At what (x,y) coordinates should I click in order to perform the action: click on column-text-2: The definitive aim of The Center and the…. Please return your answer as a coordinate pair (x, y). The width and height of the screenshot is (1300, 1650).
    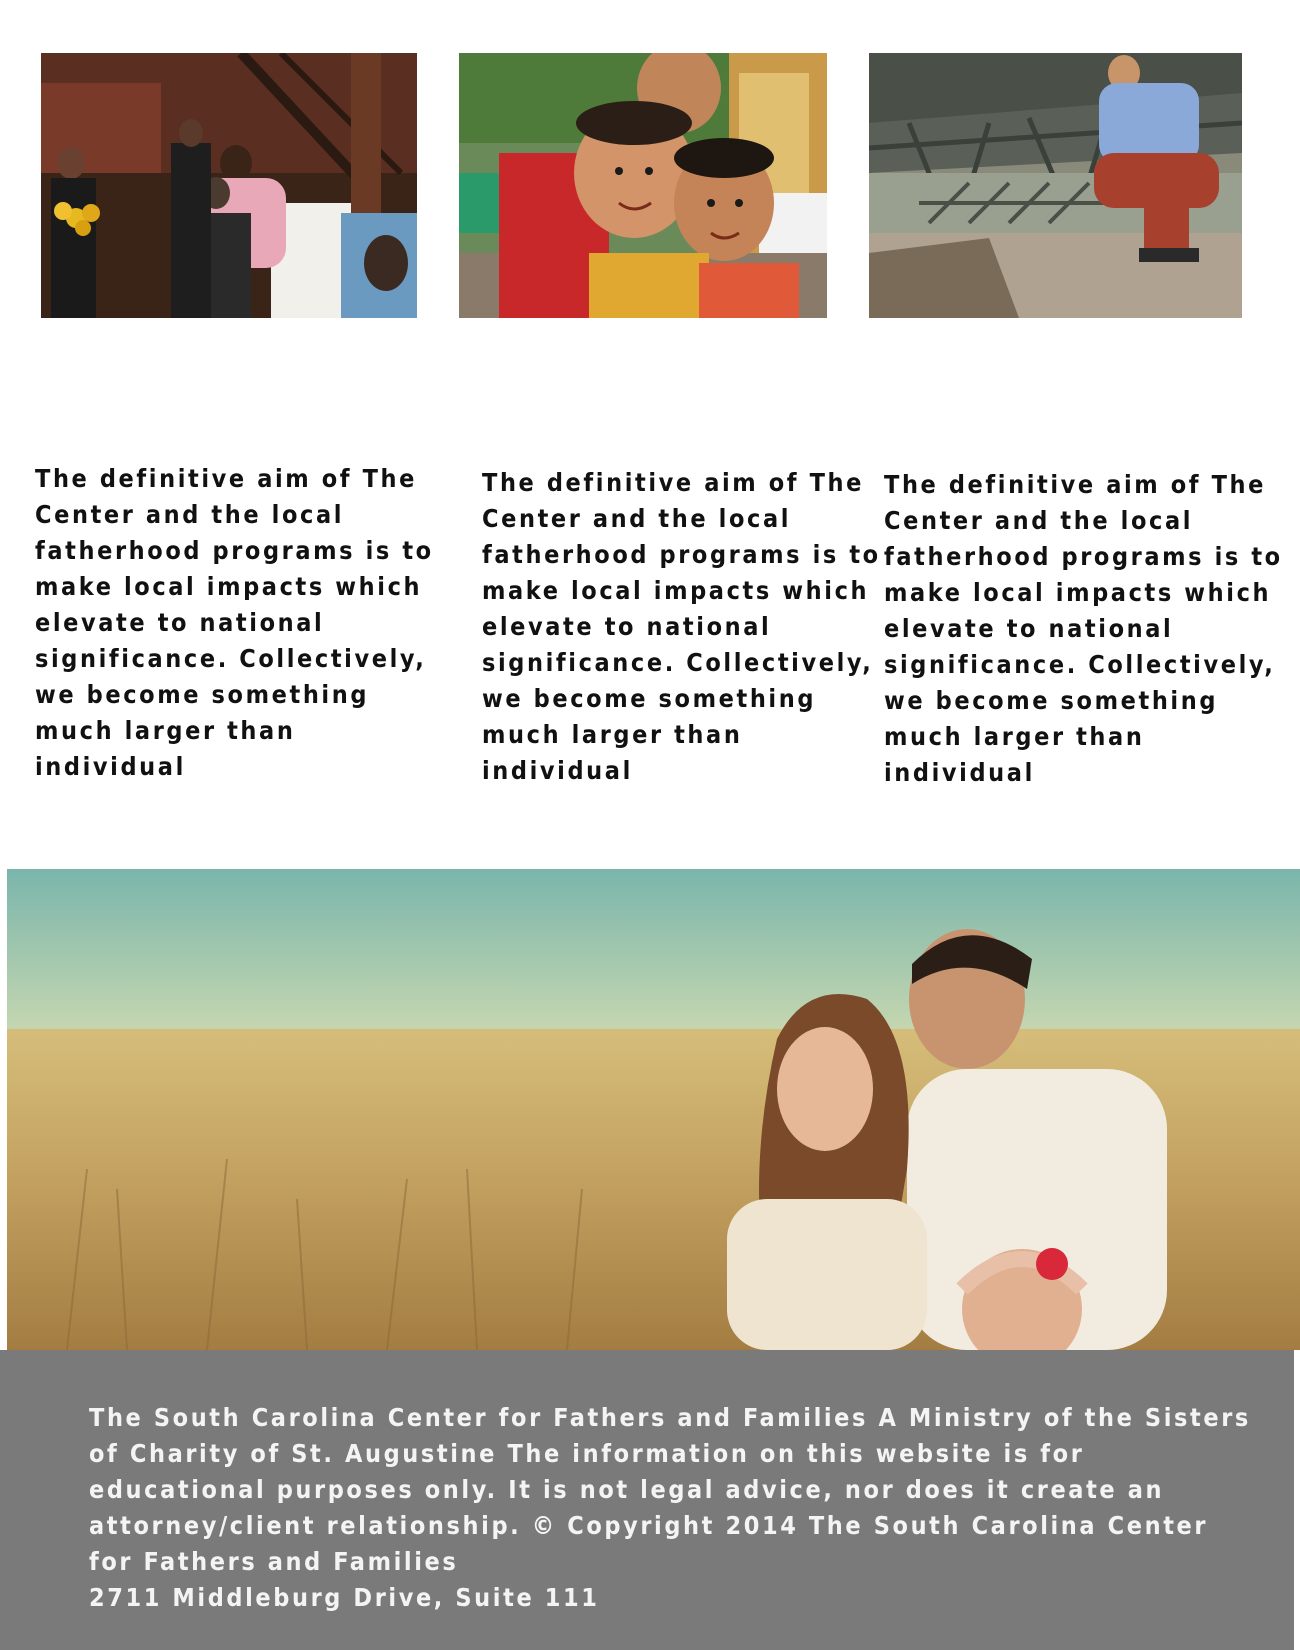
    Looking at the image, I should click on (681, 626).